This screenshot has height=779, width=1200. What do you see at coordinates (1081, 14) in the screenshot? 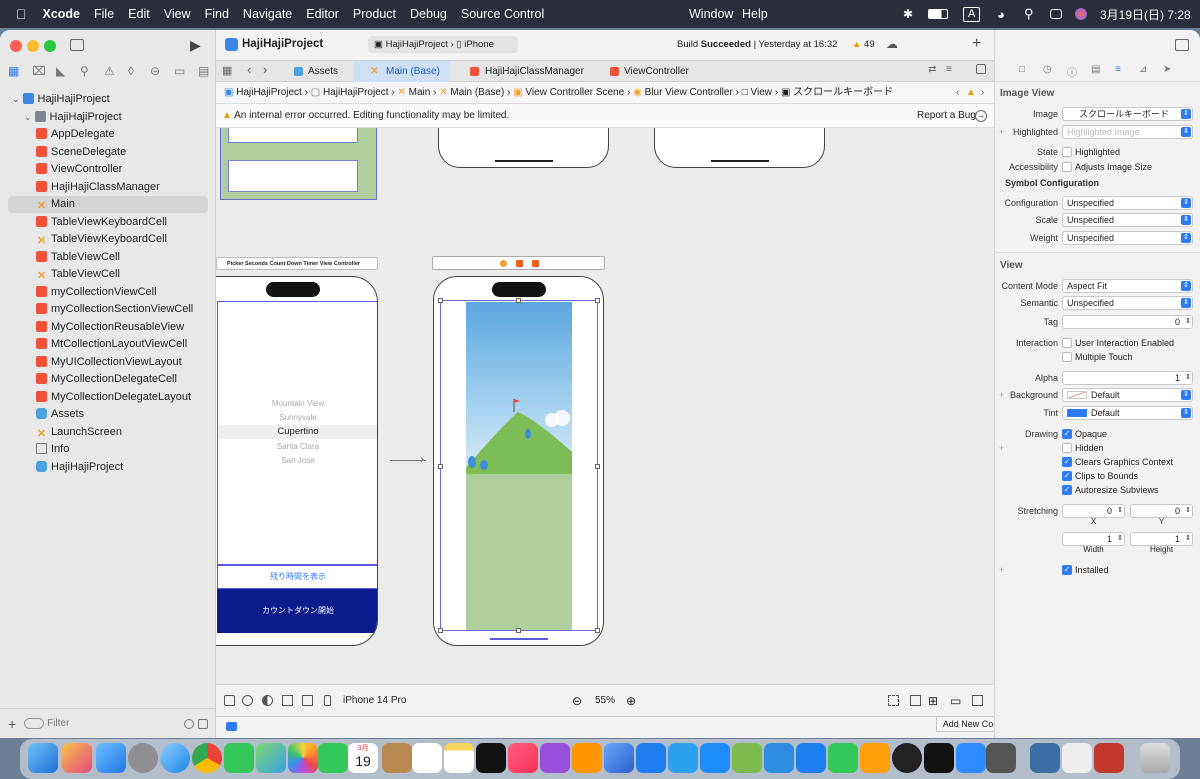
I see `siri-icon` at bounding box center [1081, 14].